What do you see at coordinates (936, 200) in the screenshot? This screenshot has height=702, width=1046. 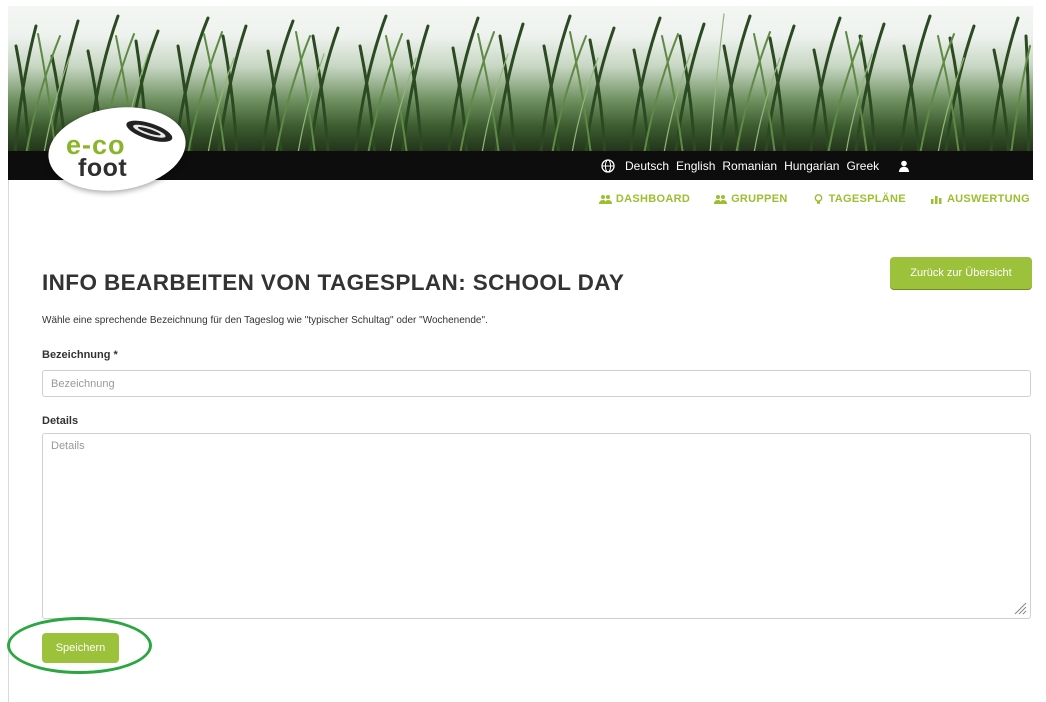 I see `chart-icon` at bounding box center [936, 200].